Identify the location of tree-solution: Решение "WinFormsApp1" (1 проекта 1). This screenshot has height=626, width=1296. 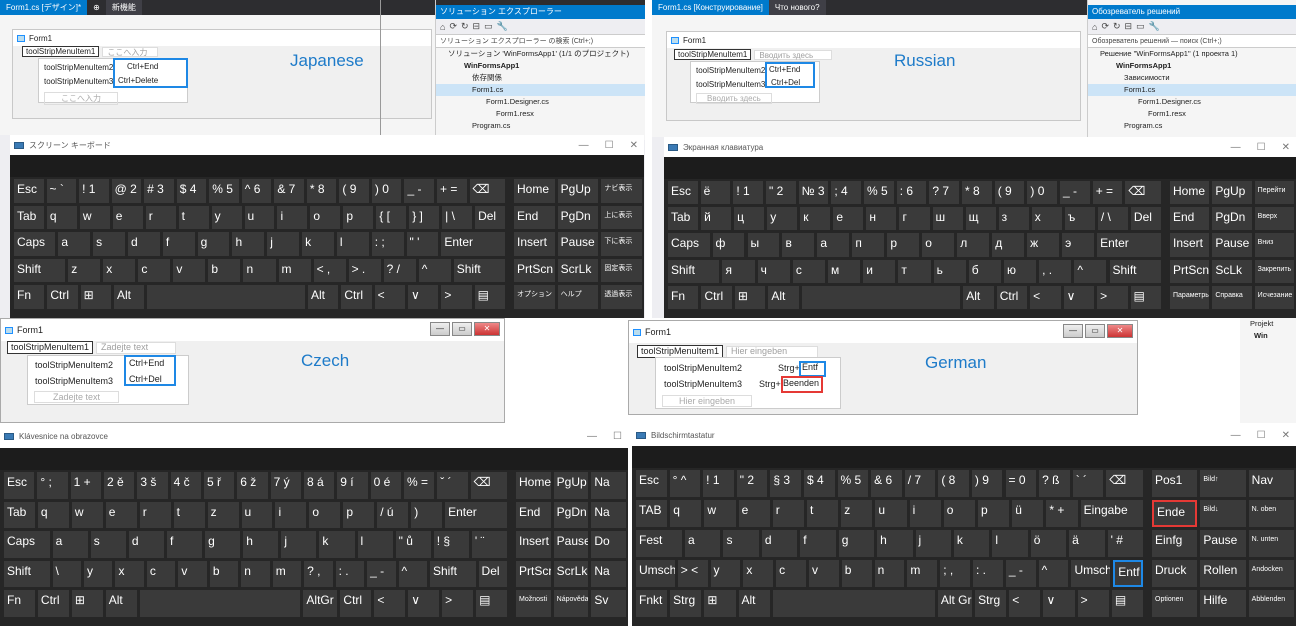
(1192, 54).